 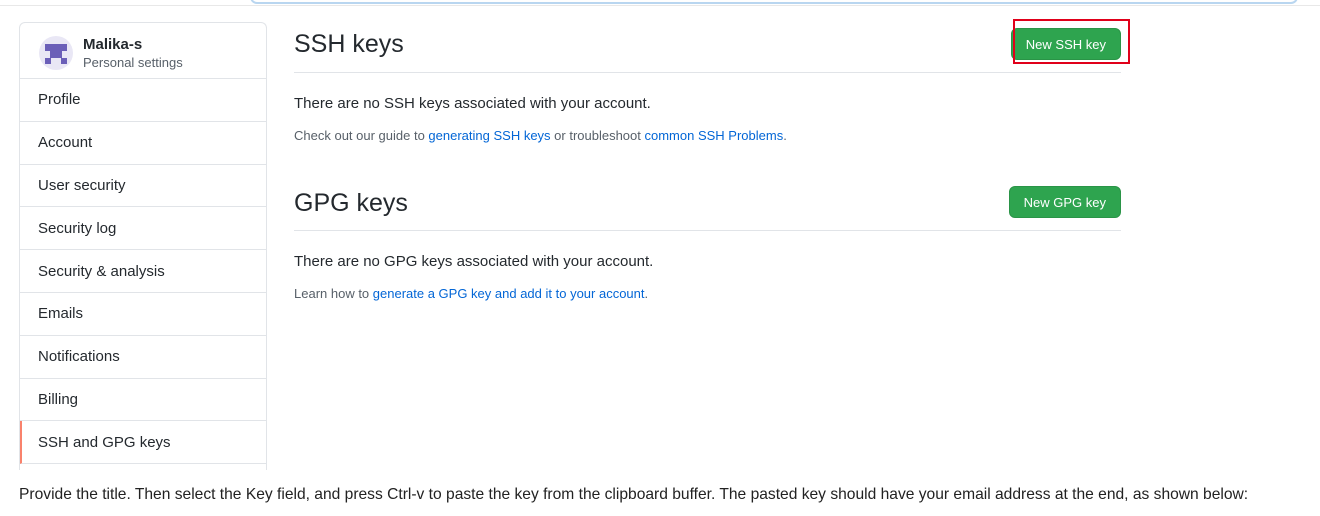 I want to click on ssh-note-prefix: Check out our guide to, so click(x=361, y=135).